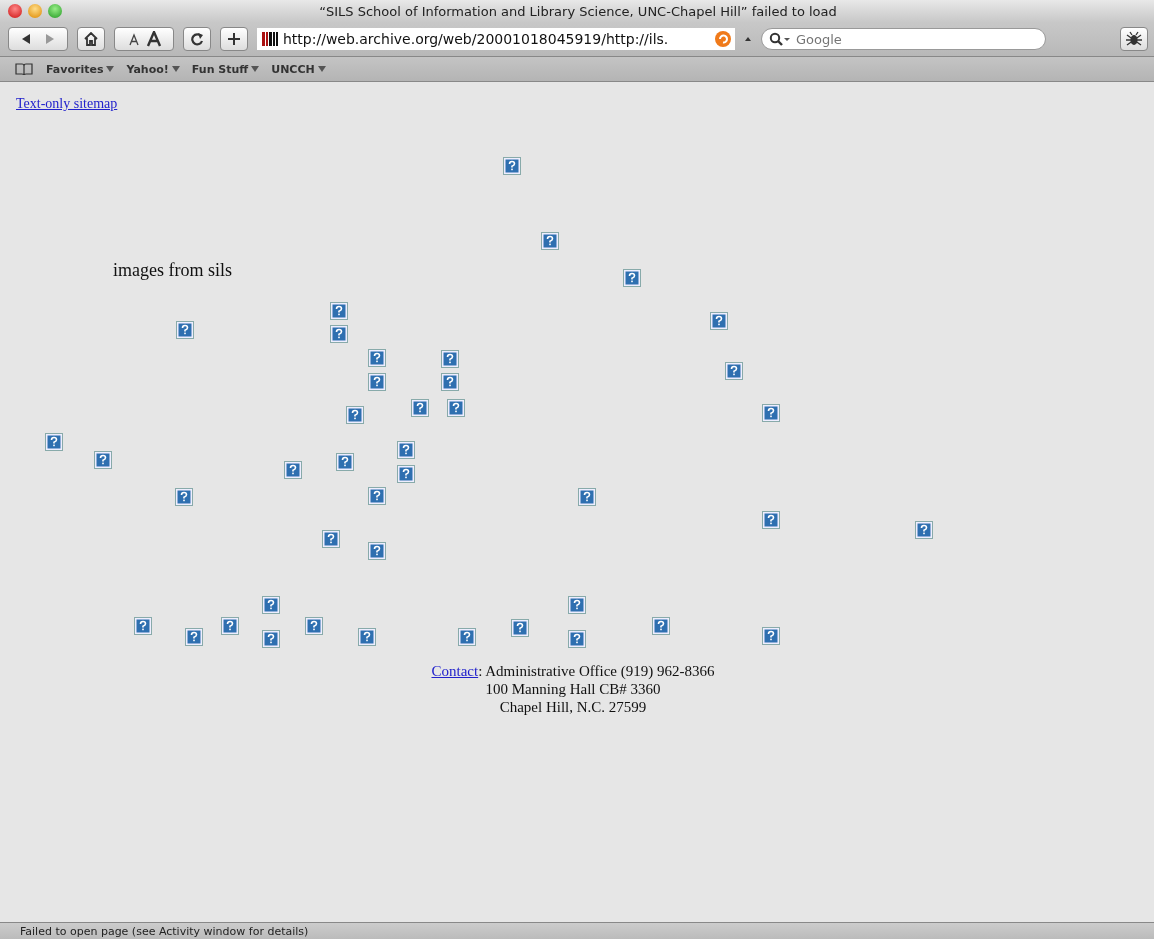 Image resolution: width=1154 pixels, height=939 pixels. What do you see at coordinates (15, 11) in the screenshot?
I see `close-button` at bounding box center [15, 11].